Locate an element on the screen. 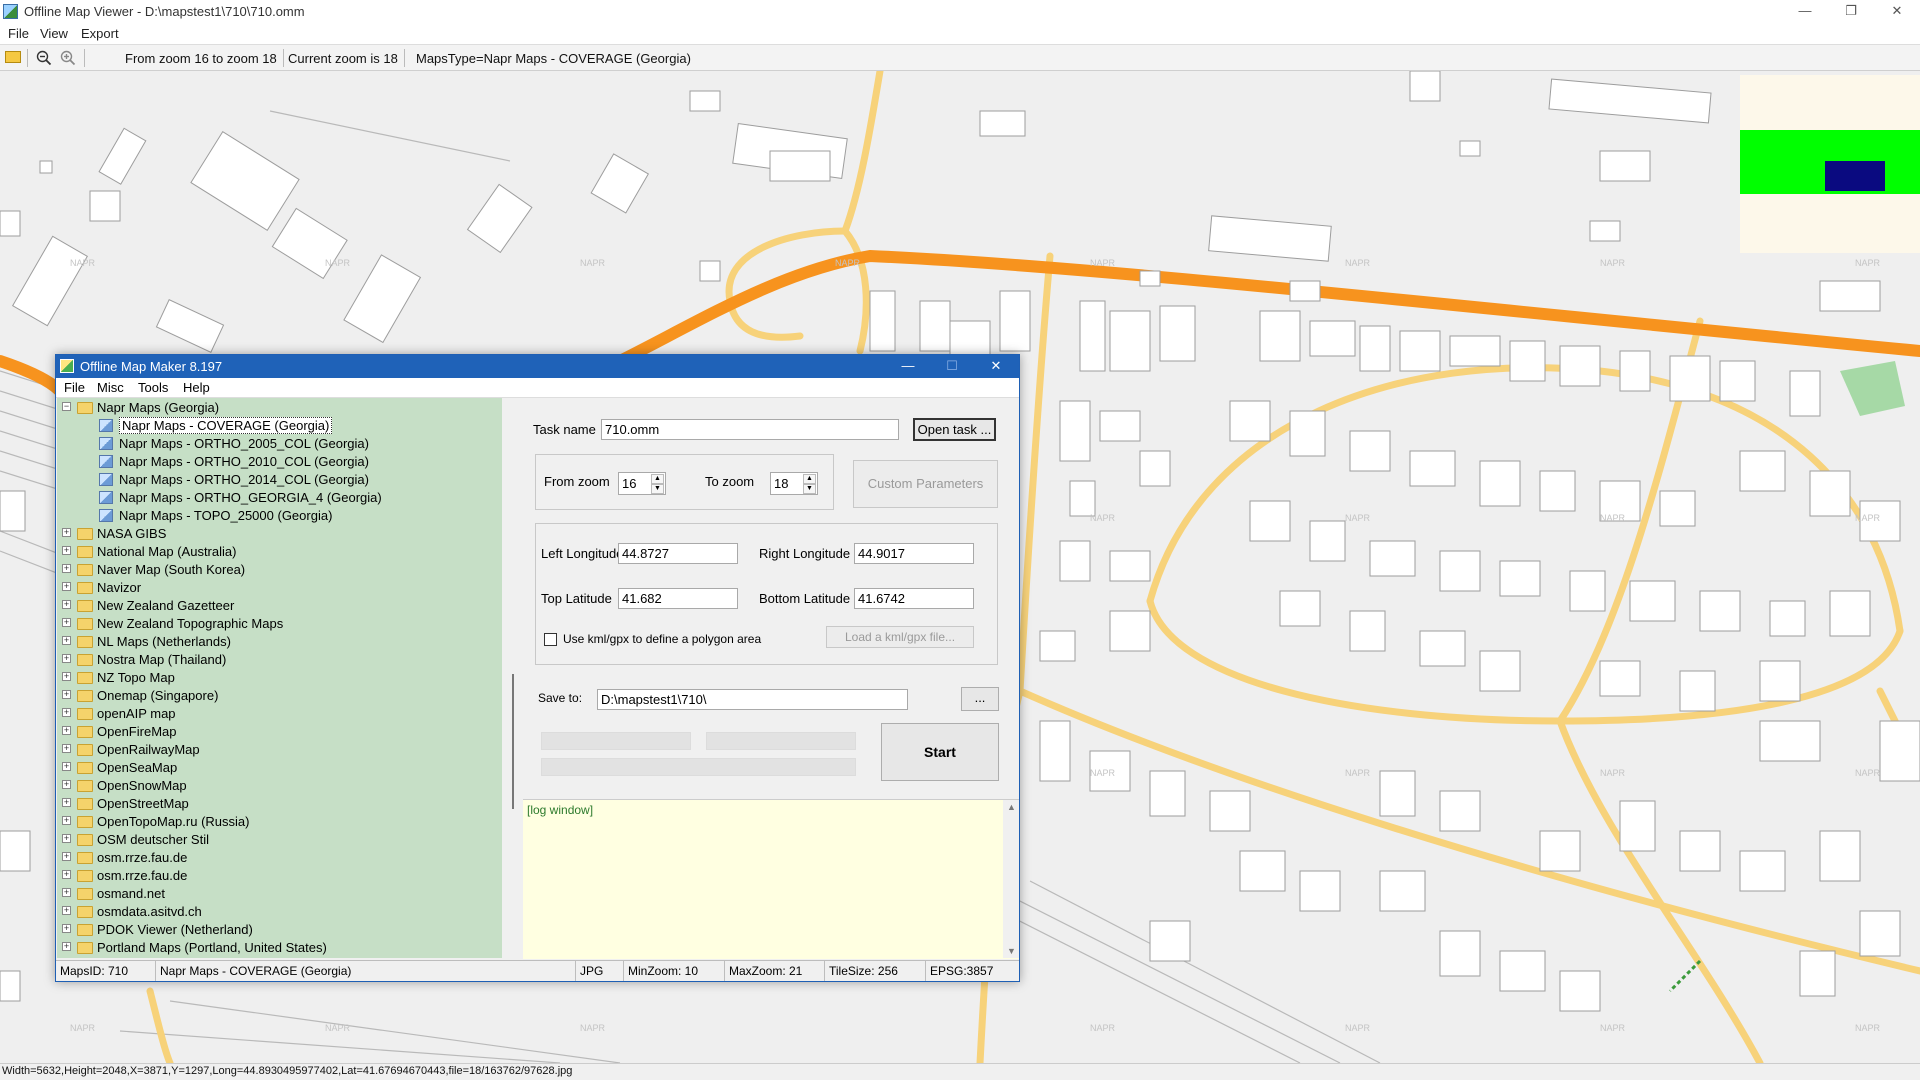 This screenshot has height=1080, width=1920. log-scrollbar: ▲ ▼ is located at coordinates (1011, 879).